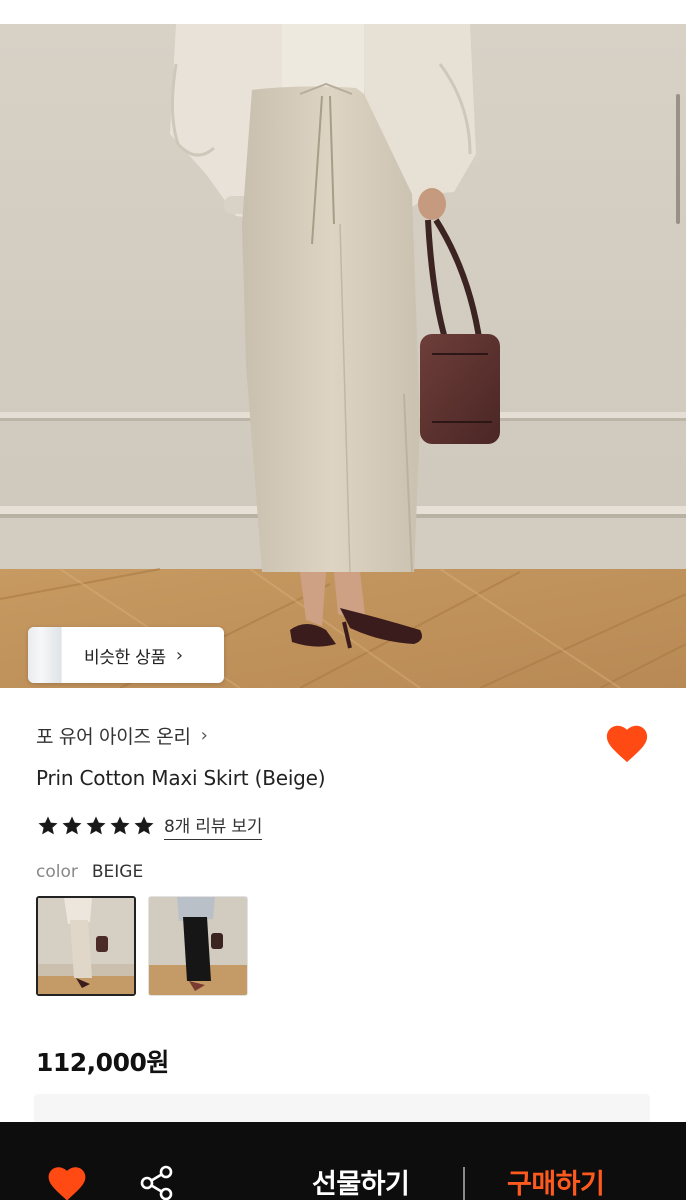 The height and width of the screenshot is (1200, 686). What do you see at coordinates (464, 1183) in the screenshot?
I see `button-divider` at bounding box center [464, 1183].